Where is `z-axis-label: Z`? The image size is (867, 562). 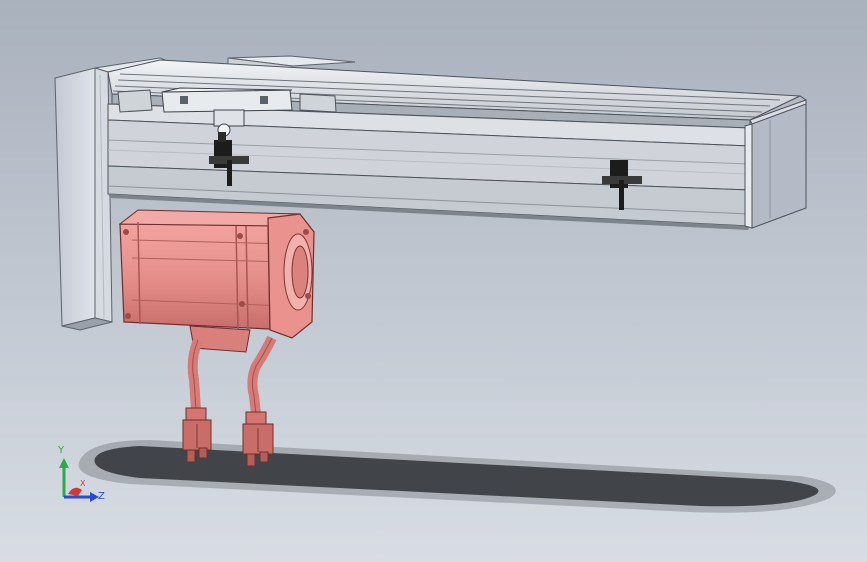
z-axis-label: Z is located at coordinates (101, 496).